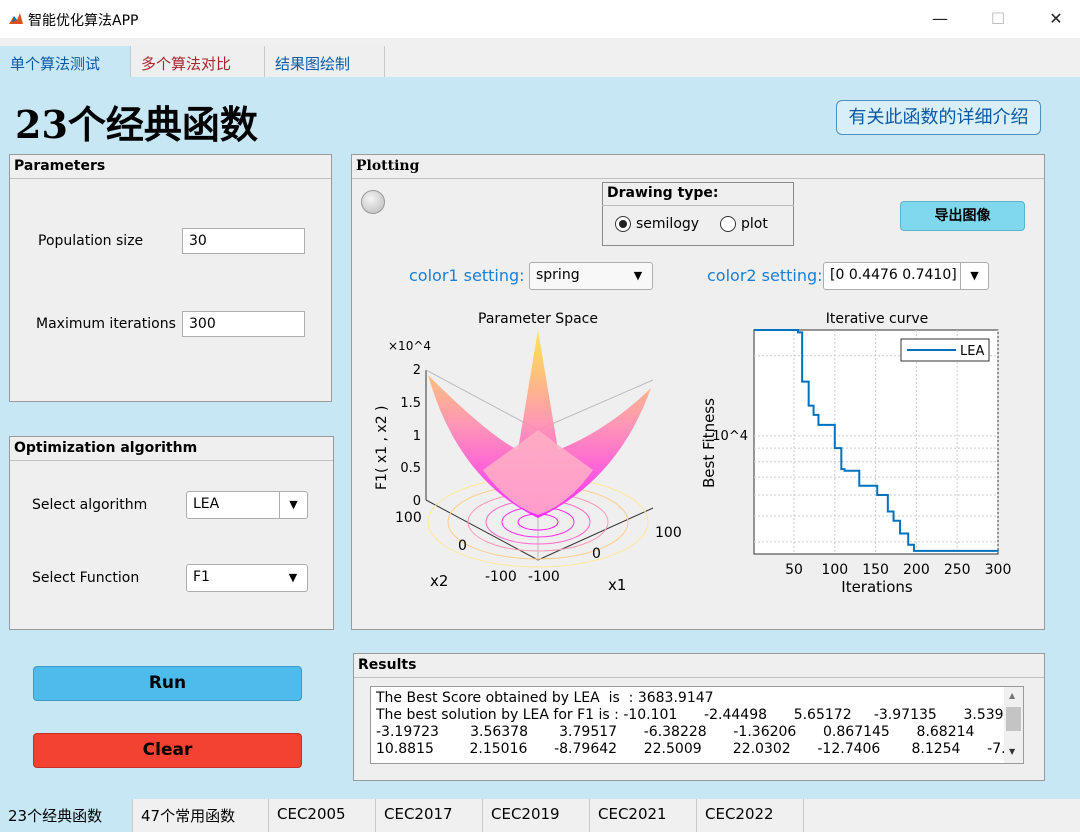  I want to click on z-tick: 0, so click(417, 501).